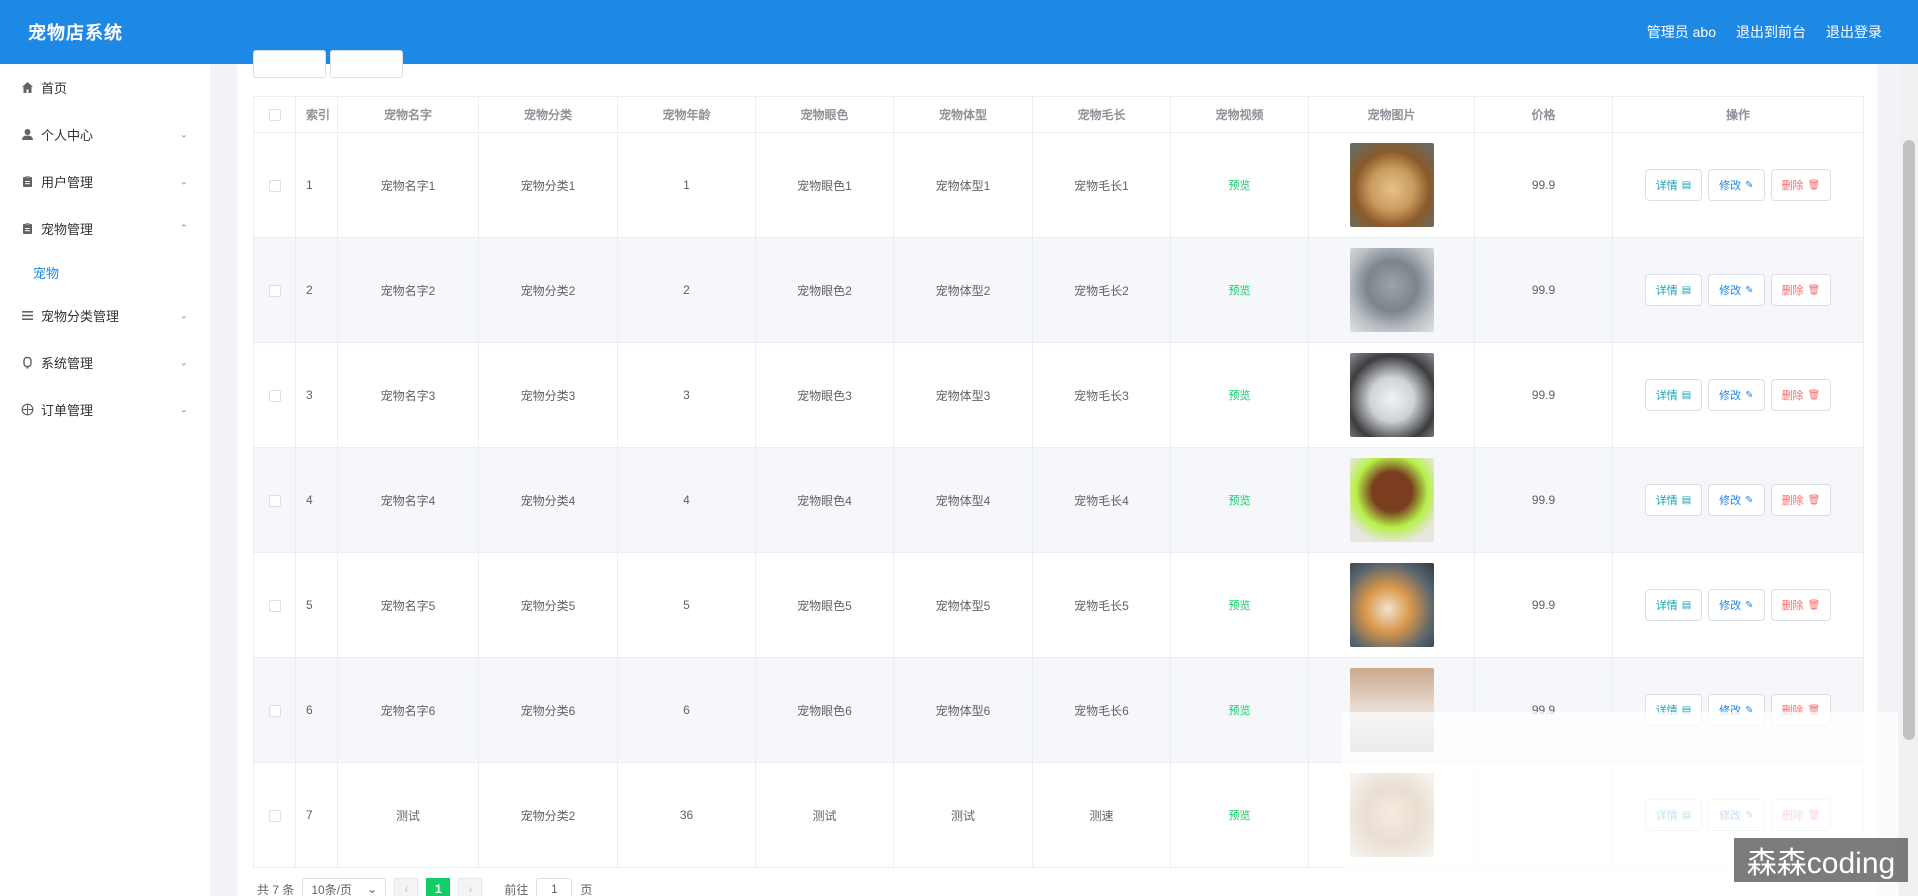  What do you see at coordinates (105, 362) in the screenshot?
I see `sidebar-item-system: 系统管理 ⌄` at bounding box center [105, 362].